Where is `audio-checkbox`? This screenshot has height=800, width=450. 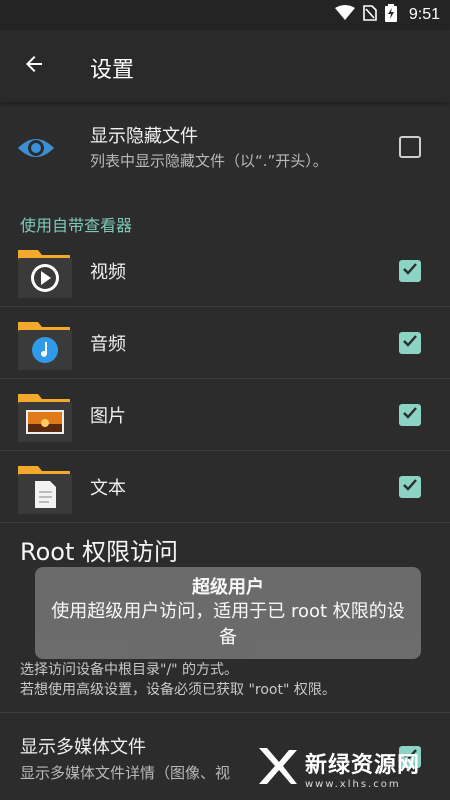
audio-checkbox is located at coordinates (410, 343).